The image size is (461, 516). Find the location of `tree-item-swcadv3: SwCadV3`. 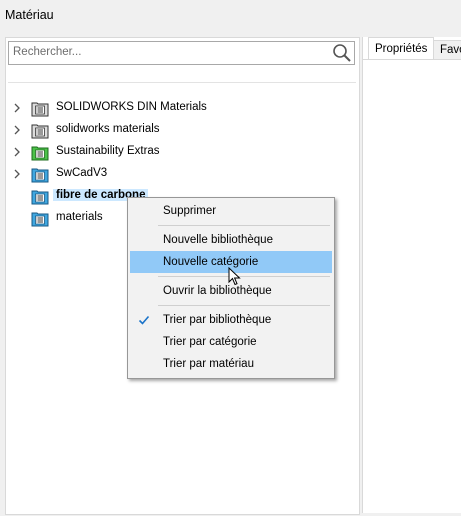

tree-item-swcadv3: SwCadV3 is located at coordinates (156, 174).